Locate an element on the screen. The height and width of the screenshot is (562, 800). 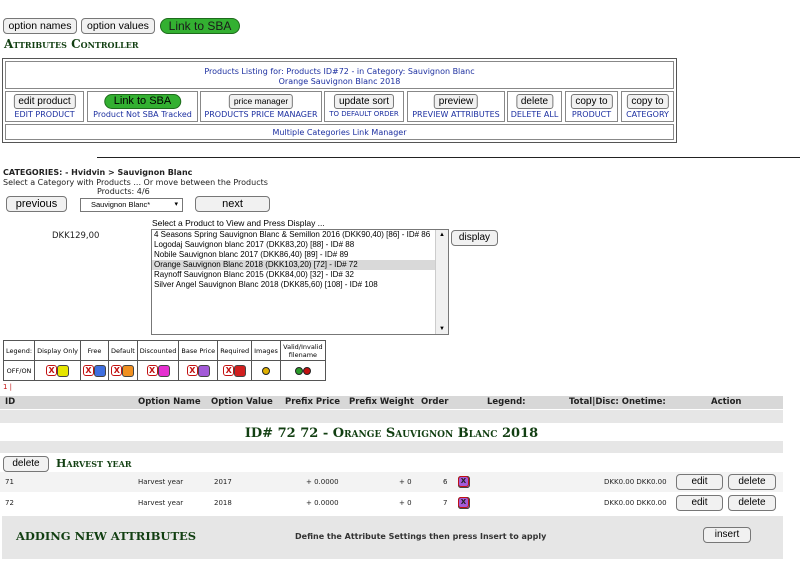
edit-product-label: EDIT PRODUCT is located at coordinates (44, 114).